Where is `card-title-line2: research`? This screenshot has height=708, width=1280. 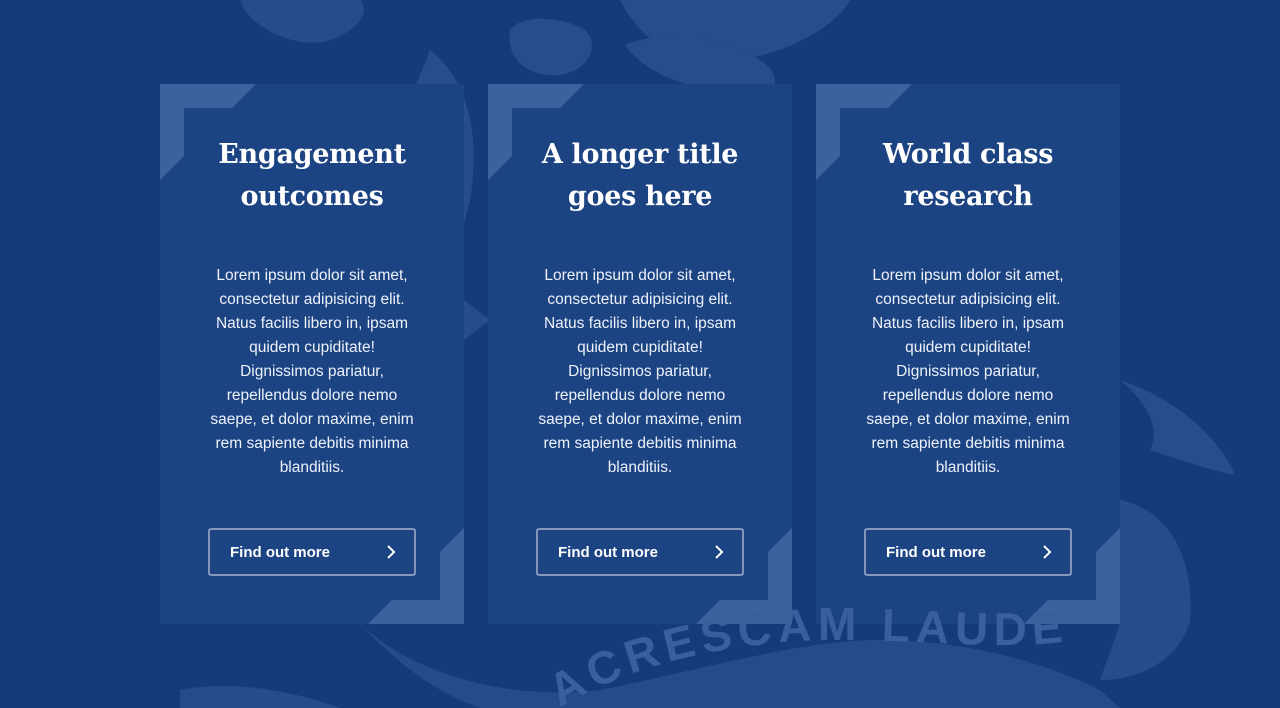 card-title-line2: research is located at coordinates (968, 196).